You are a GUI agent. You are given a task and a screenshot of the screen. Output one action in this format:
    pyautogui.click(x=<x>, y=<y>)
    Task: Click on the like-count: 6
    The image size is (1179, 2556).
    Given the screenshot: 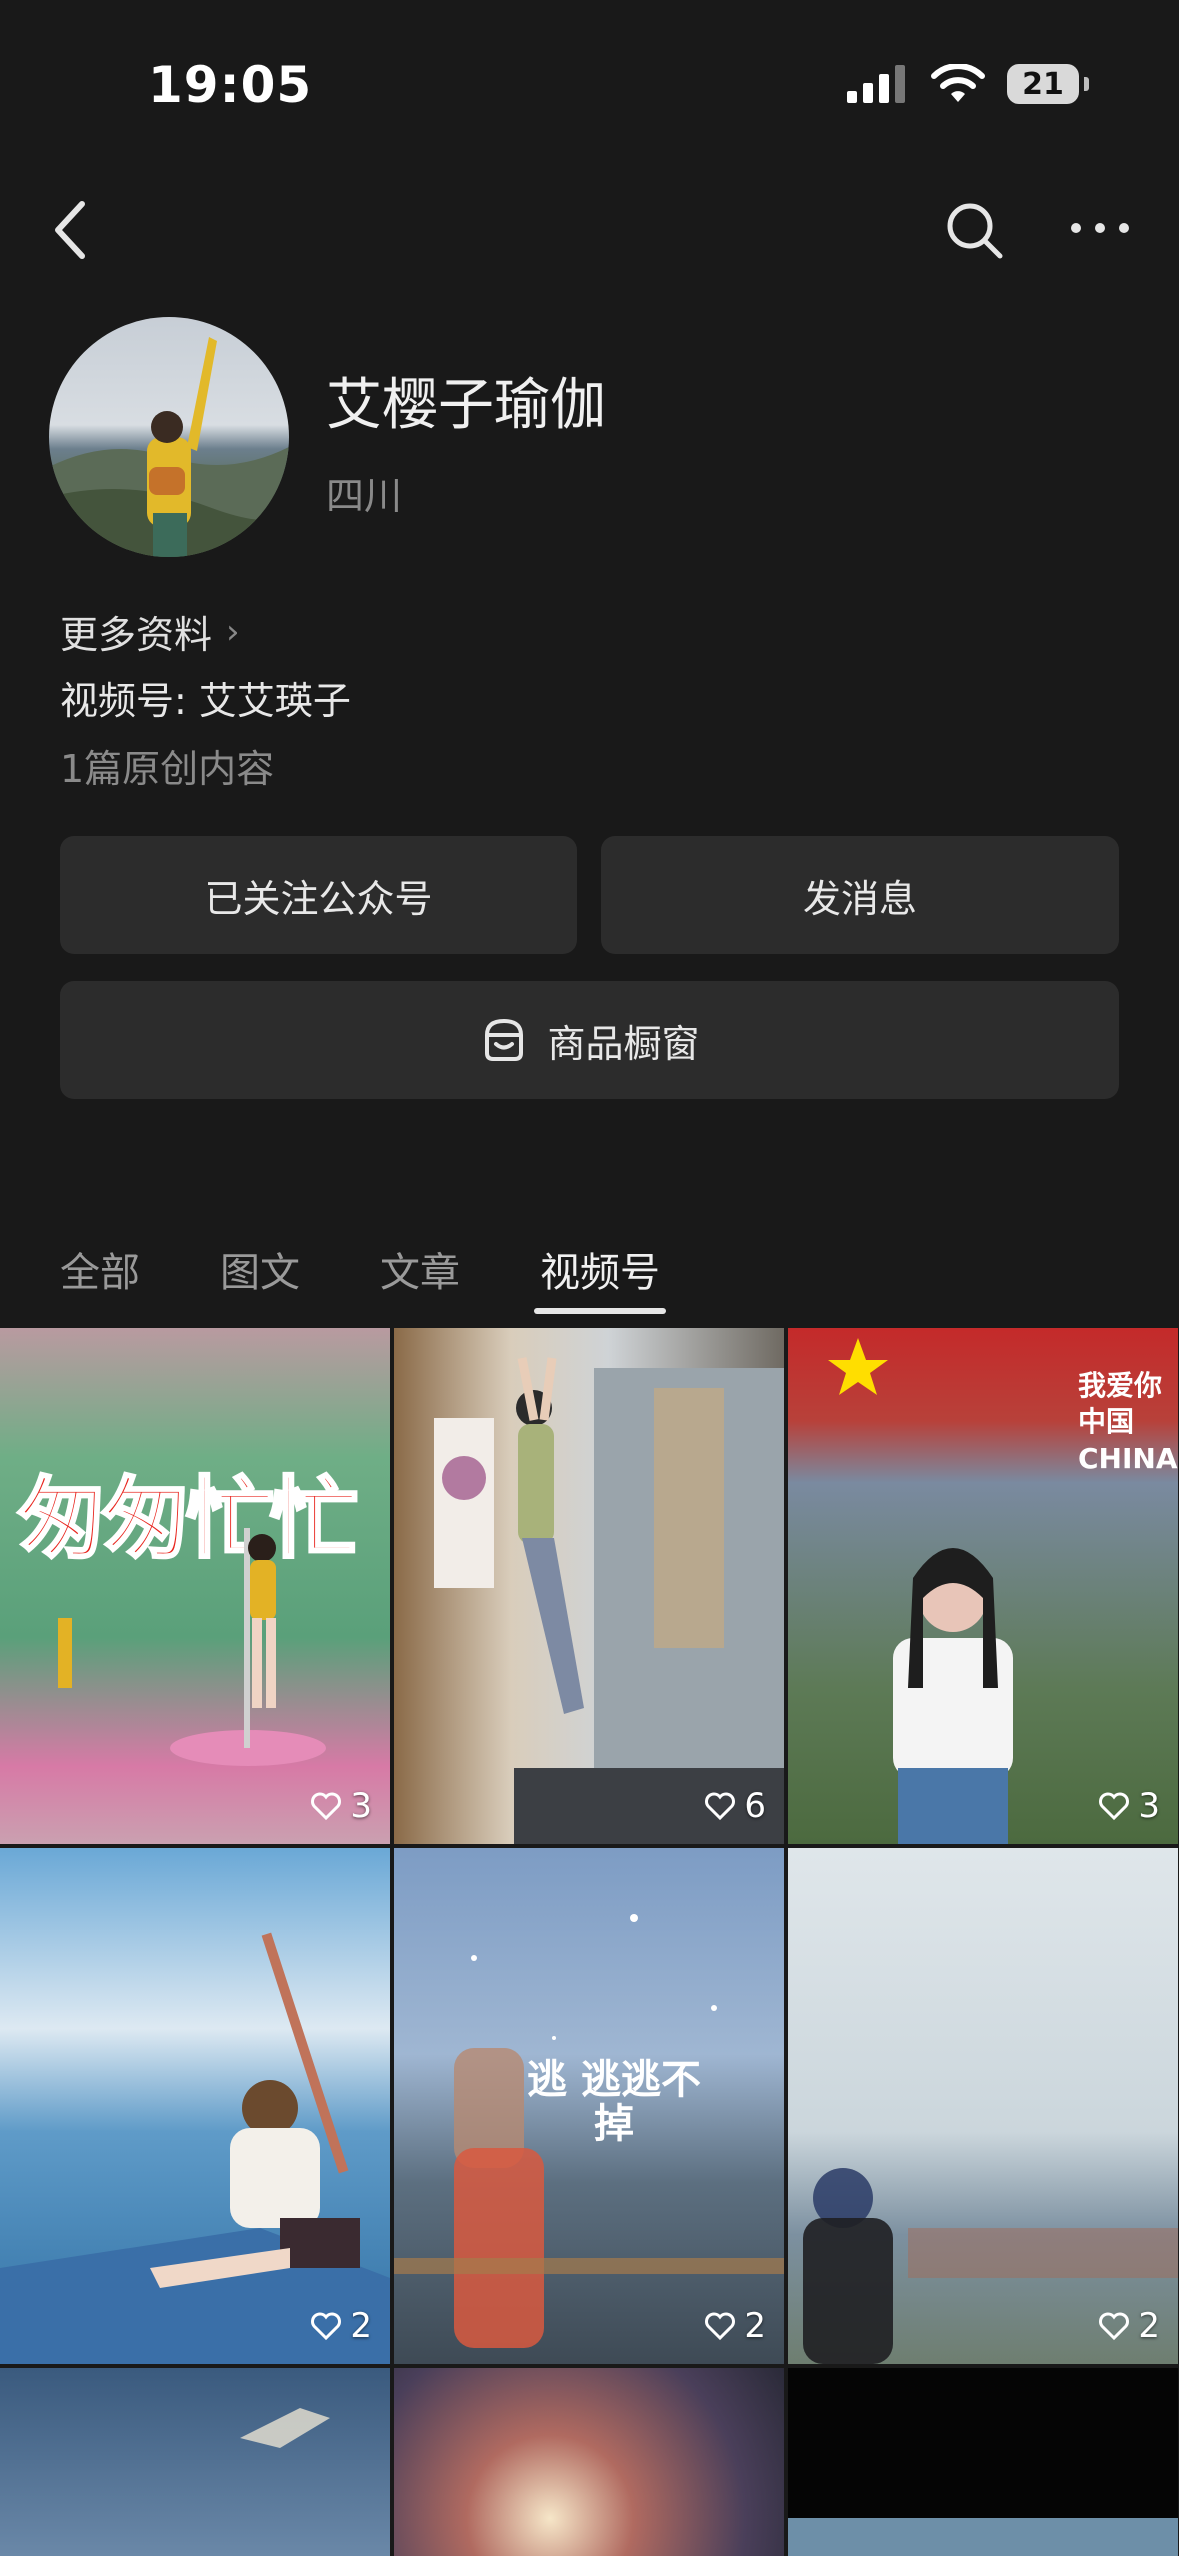 What is the action you would take?
    pyautogui.click(x=735, y=1806)
    